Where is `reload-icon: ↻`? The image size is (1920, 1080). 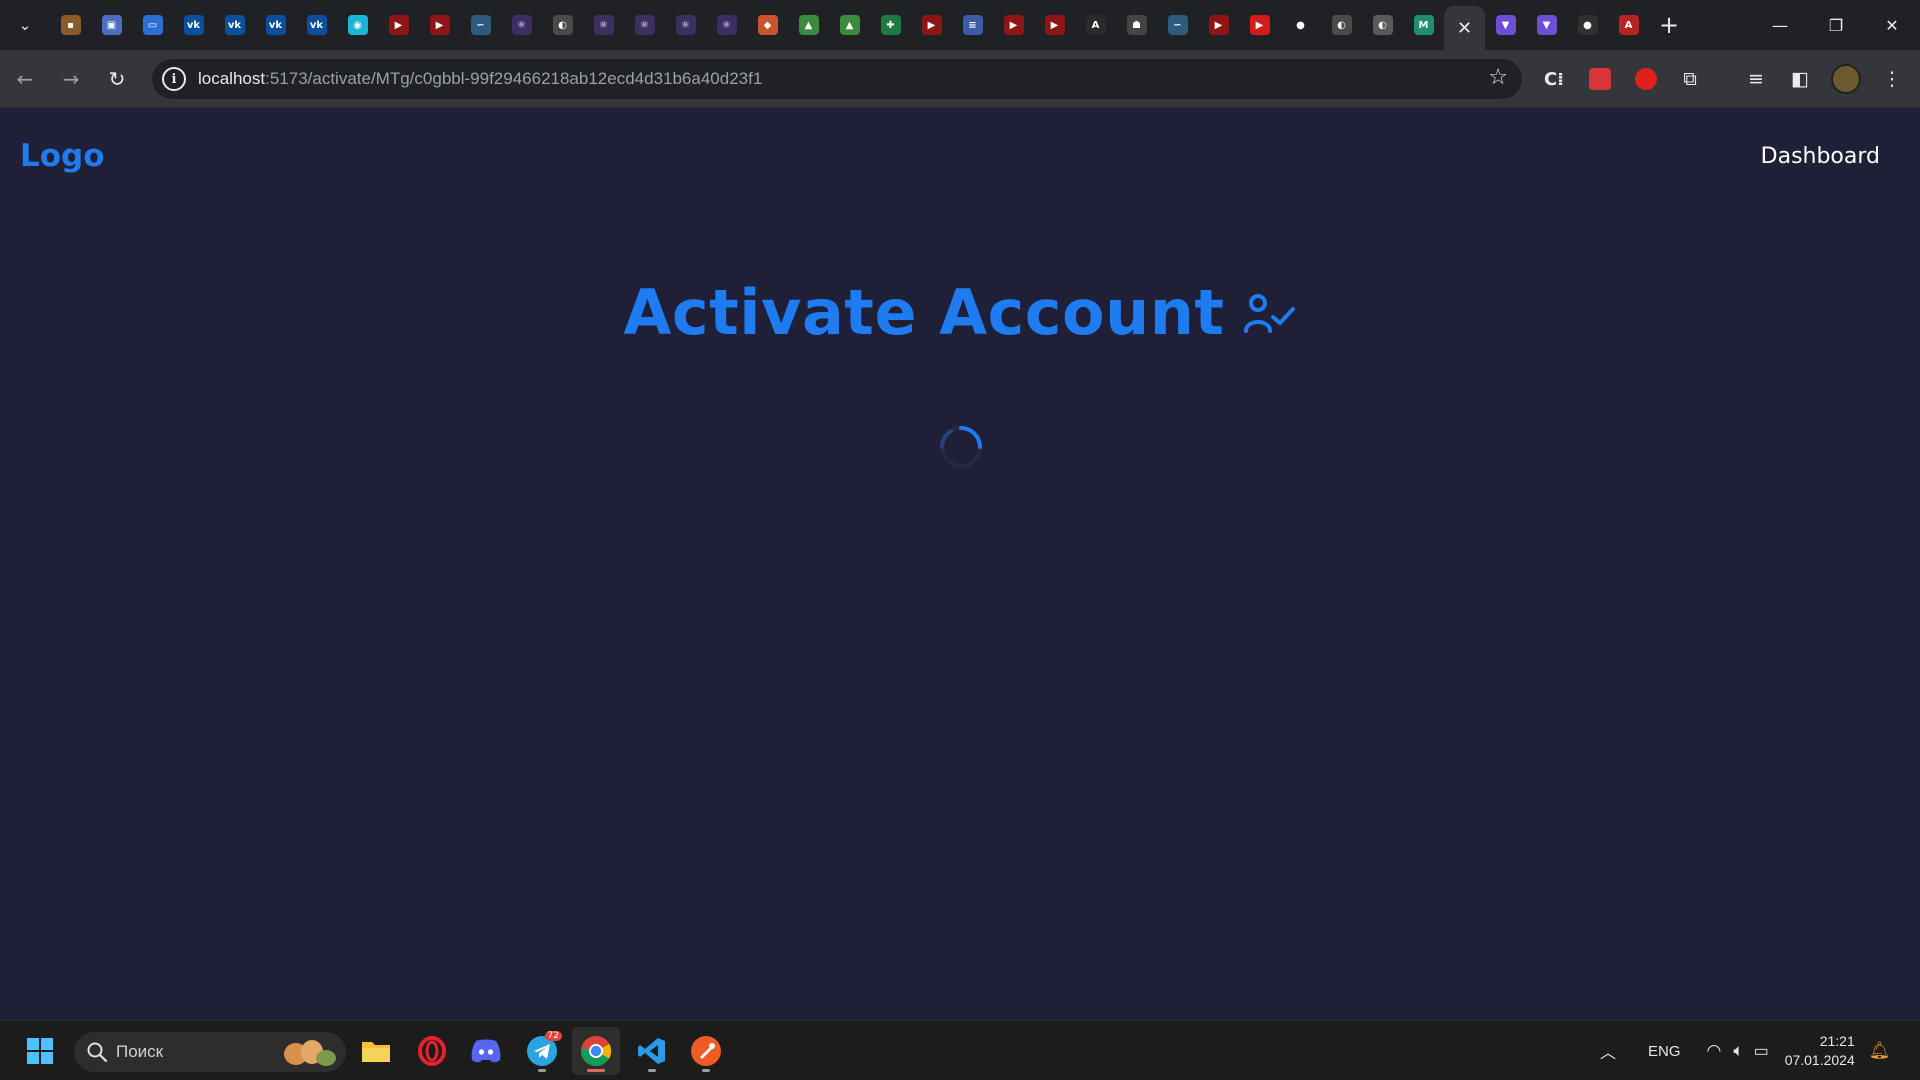 reload-icon: ↻ is located at coordinates (117, 78).